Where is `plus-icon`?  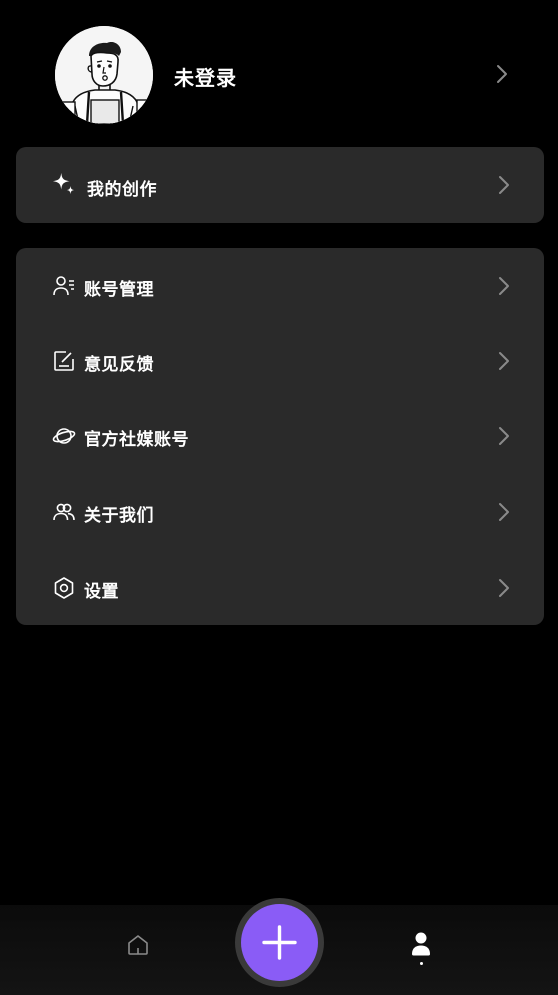 plus-icon is located at coordinates (279, 942).